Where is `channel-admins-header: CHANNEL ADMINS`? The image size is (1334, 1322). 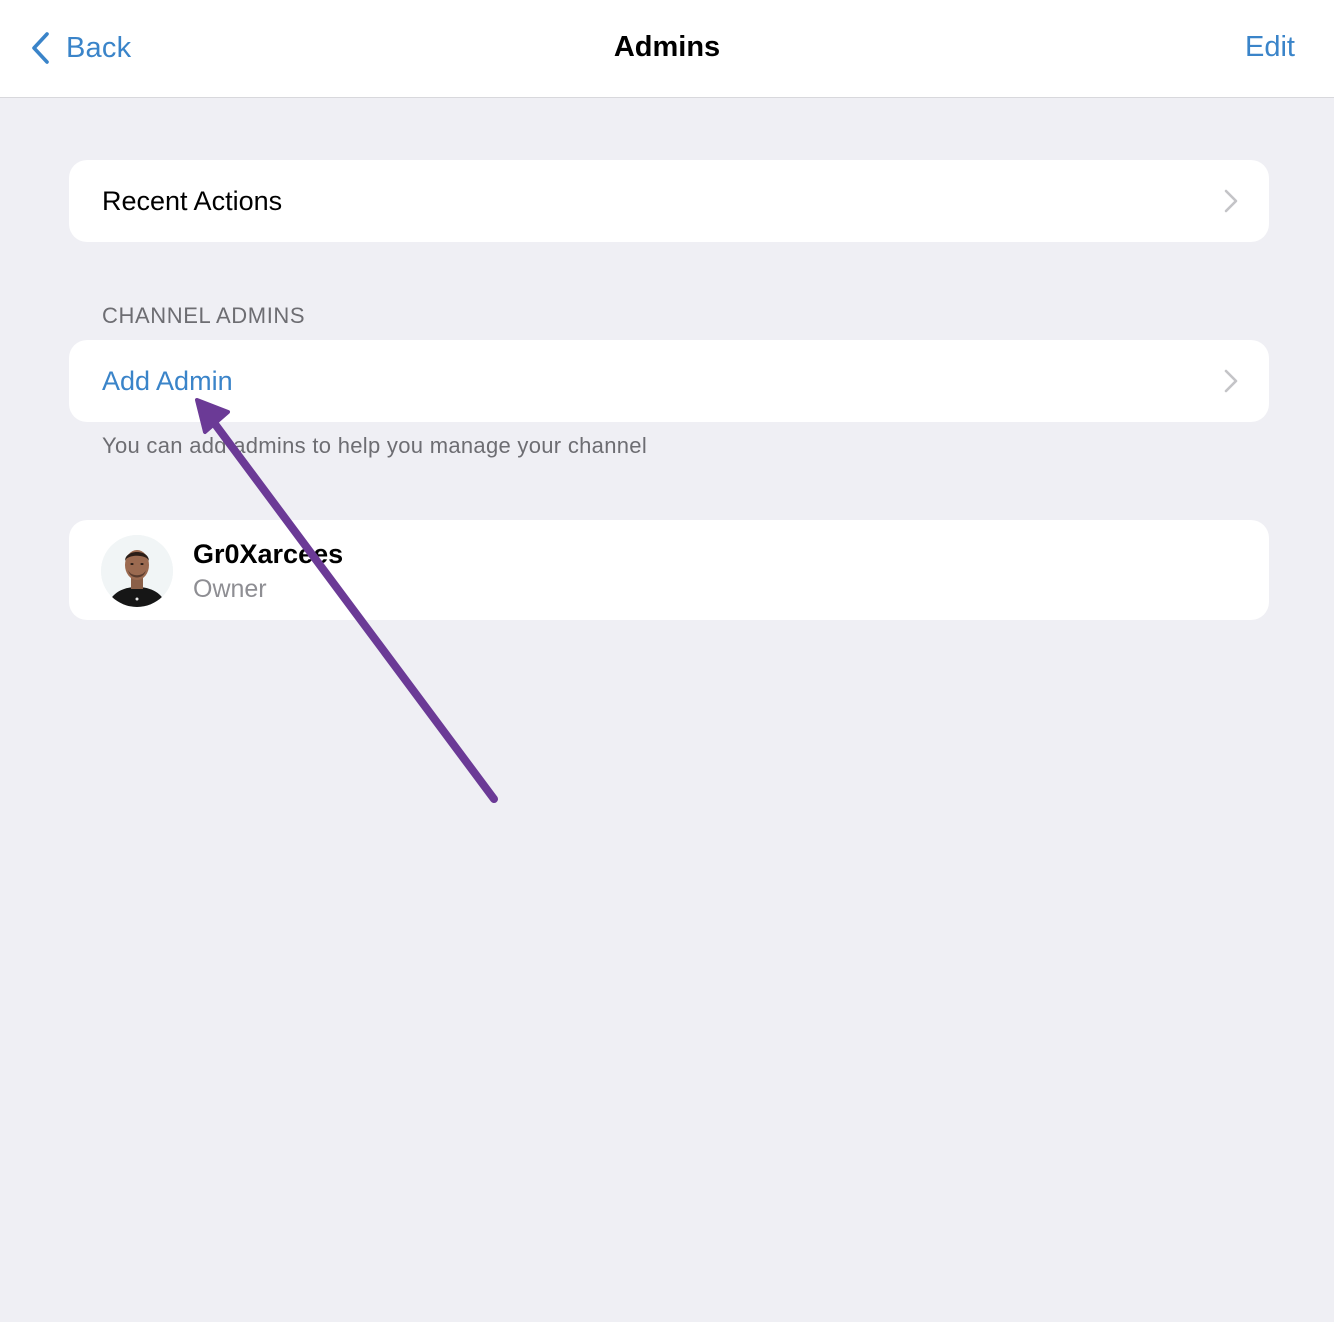
channel-admins-header: CHANNEL ADMINS is located at coordinates (204, 315).